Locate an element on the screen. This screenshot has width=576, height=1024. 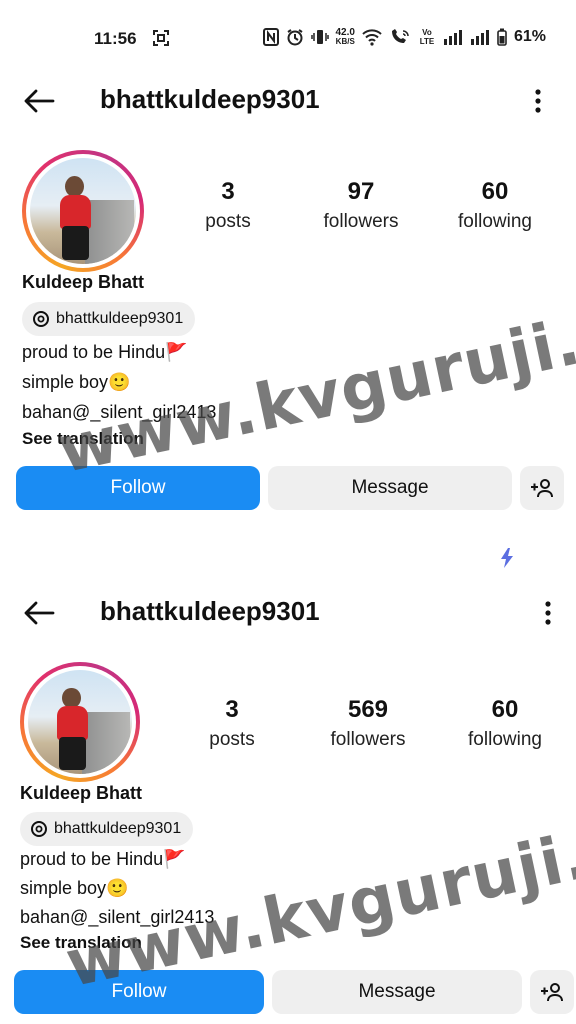
screenshot-icon is located at coordinates (161, 40).